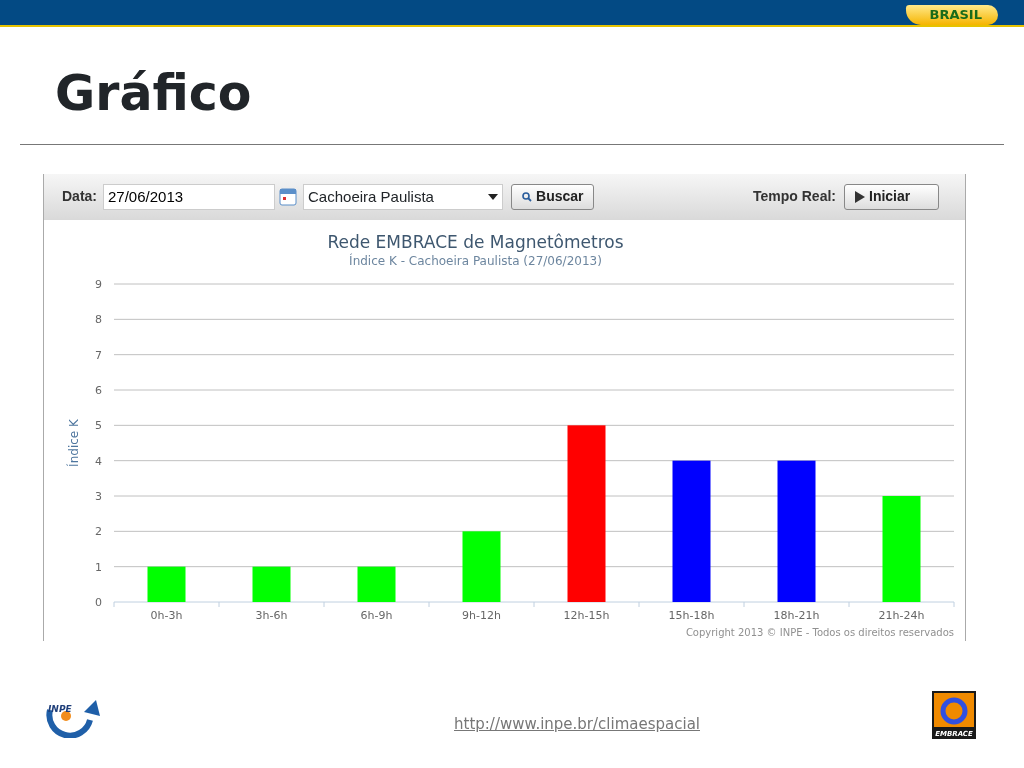  Describe the element at coordinates (481, 615) in the screenshot. I see `x-tick-label: 9h-12h` at that location.